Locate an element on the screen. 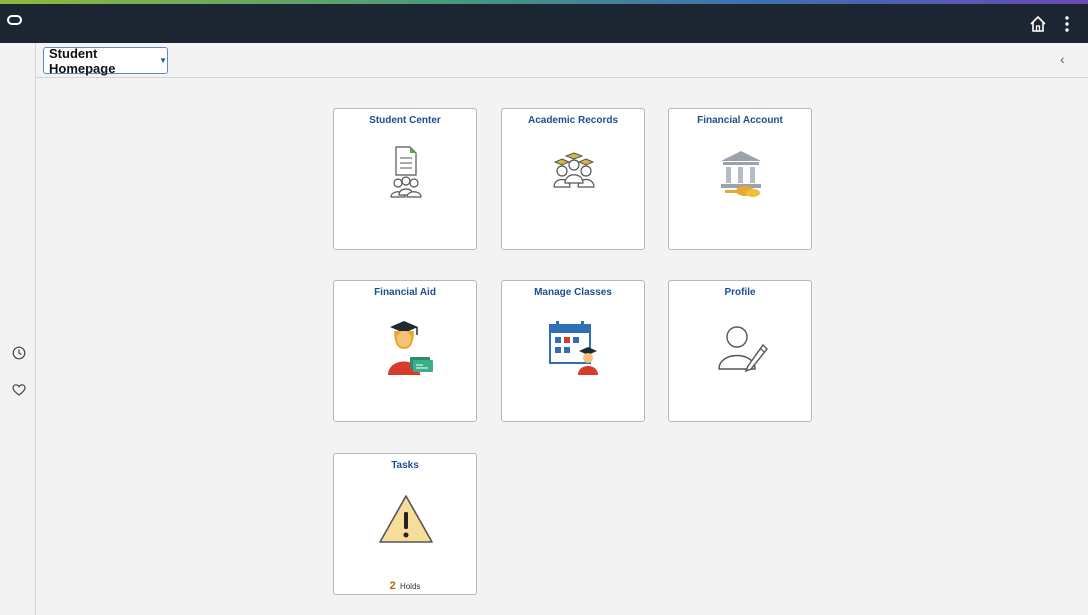  student-center-icon is located at coordinates (406, 172).